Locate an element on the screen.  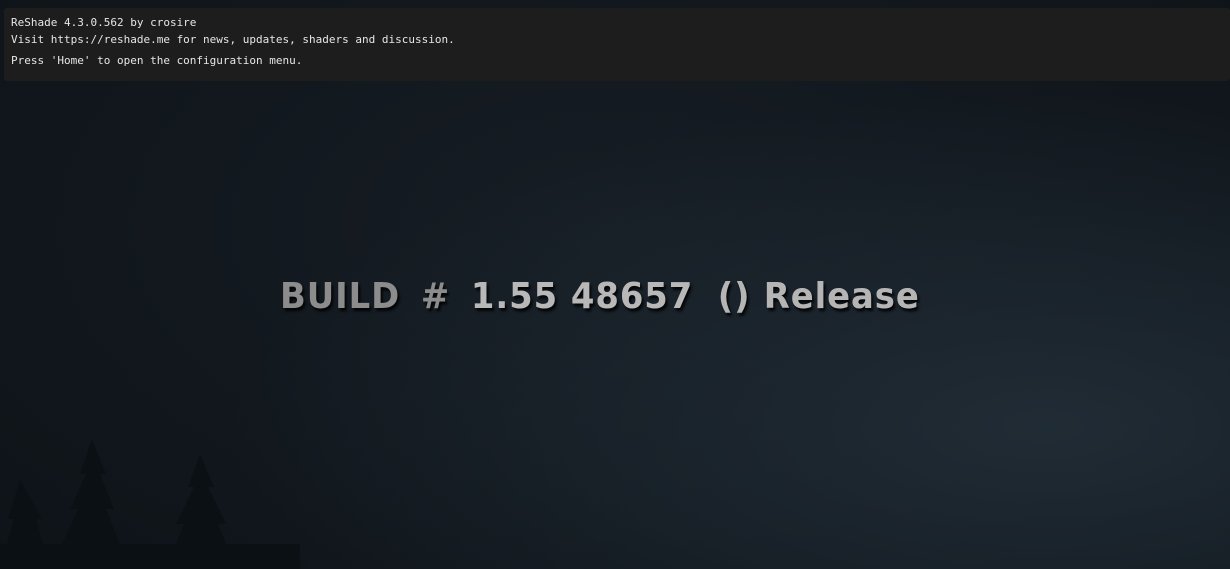
tree-silhouettes is located at coordinates (150, 504).